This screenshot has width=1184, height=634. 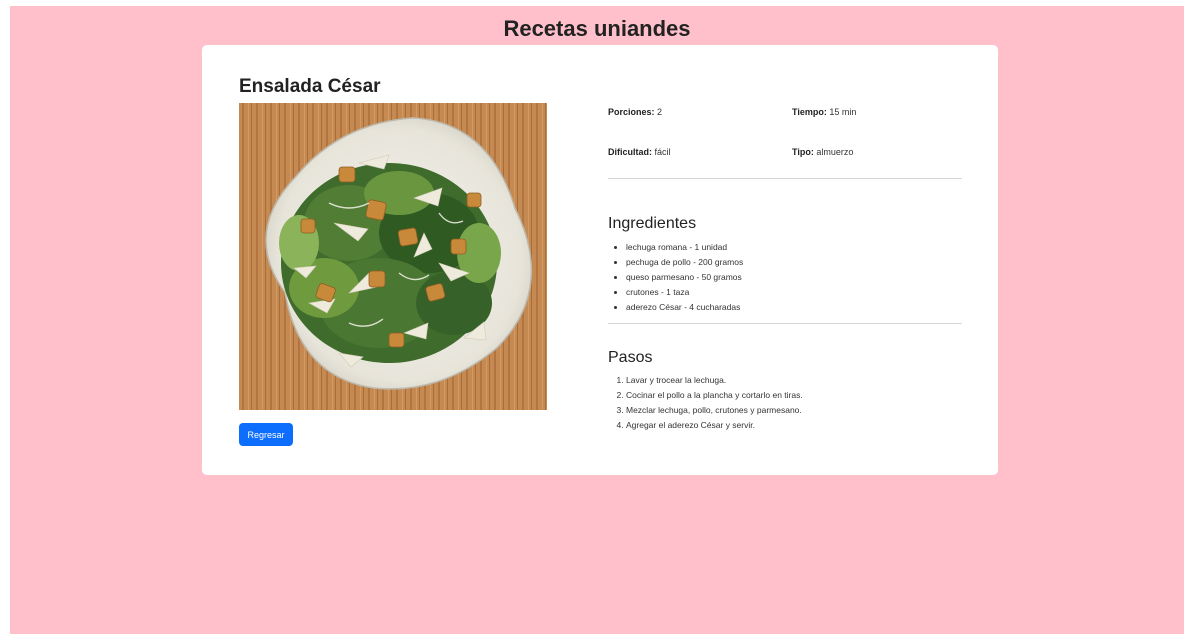 What do you see at coordinates (662, 152) in the screenshot?
I see `dificultad-value: fácil` at bounding box center [662, 152].